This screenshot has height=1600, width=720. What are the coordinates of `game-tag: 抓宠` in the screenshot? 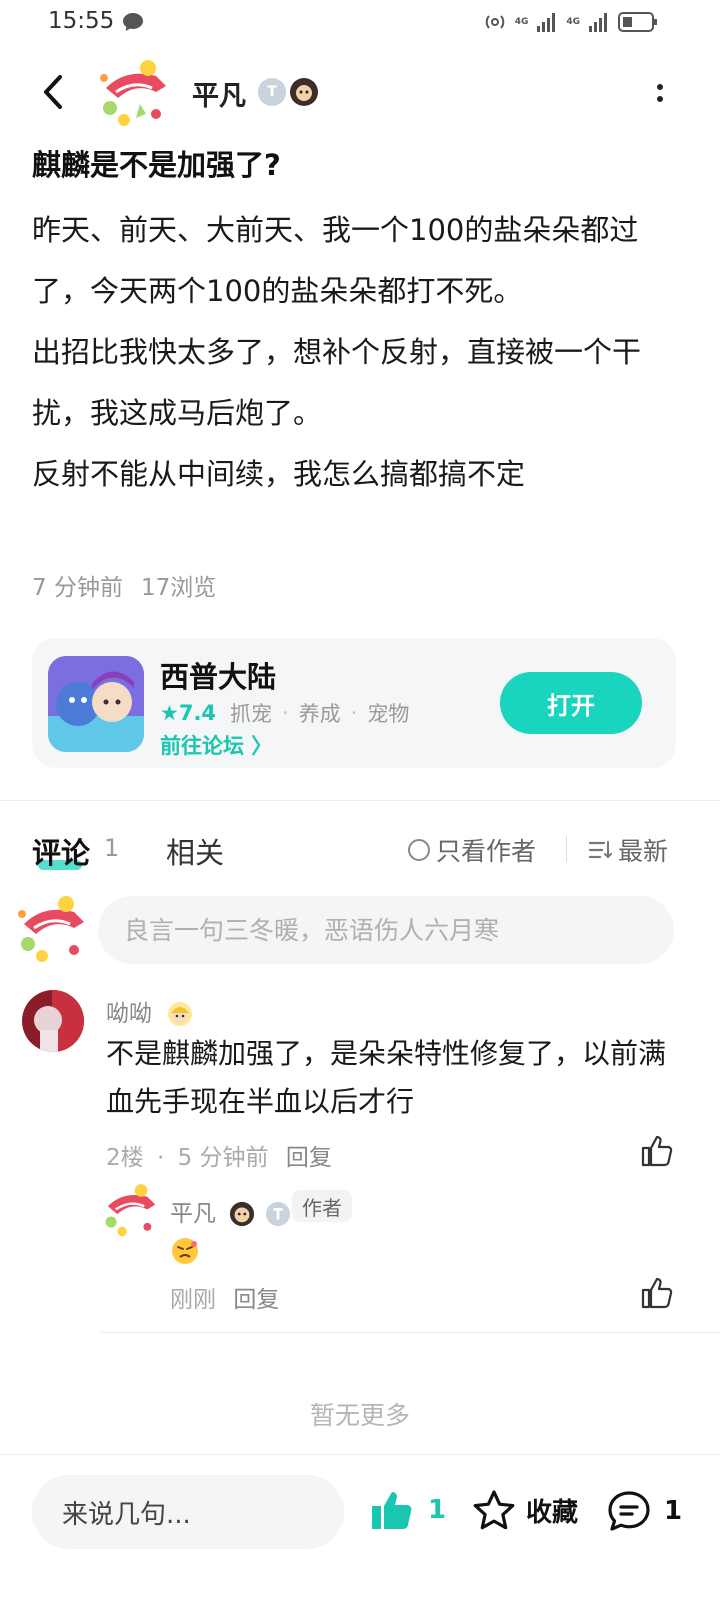 It's located at (251, 714).